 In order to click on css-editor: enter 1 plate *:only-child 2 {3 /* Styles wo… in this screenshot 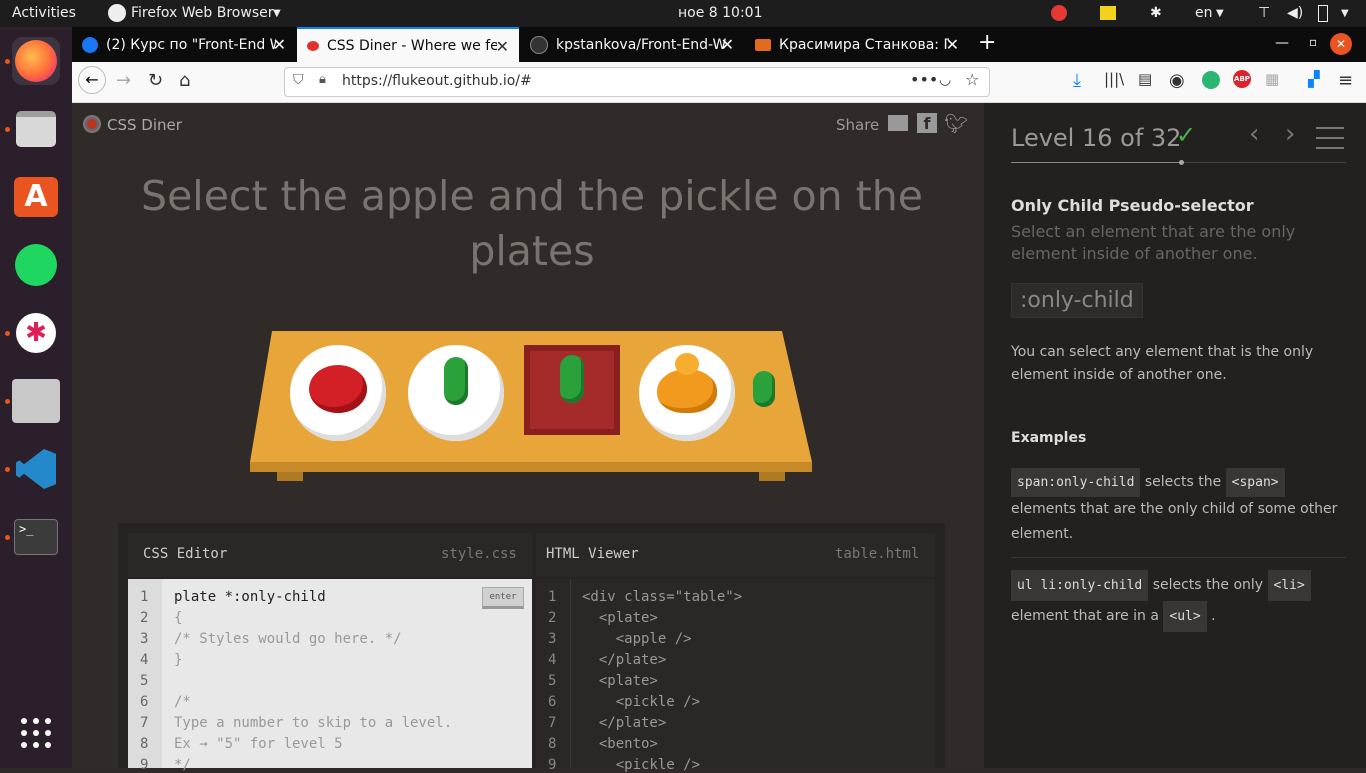, I will do `click(330, 676)`.